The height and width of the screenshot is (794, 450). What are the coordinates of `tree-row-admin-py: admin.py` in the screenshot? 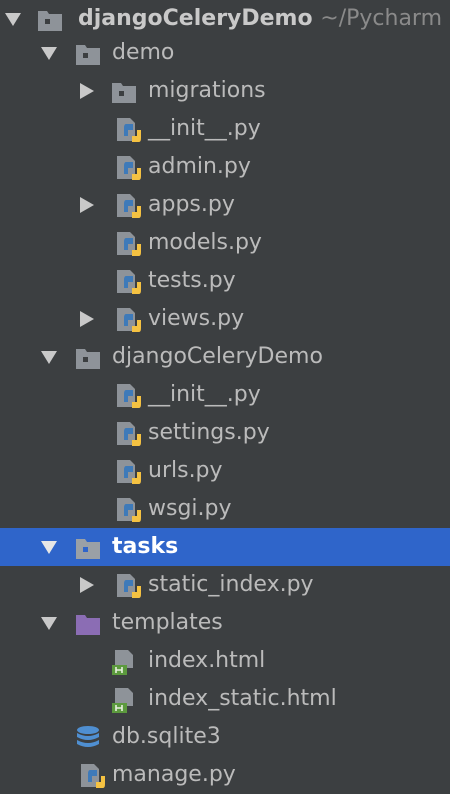 It's located at (225, 167).